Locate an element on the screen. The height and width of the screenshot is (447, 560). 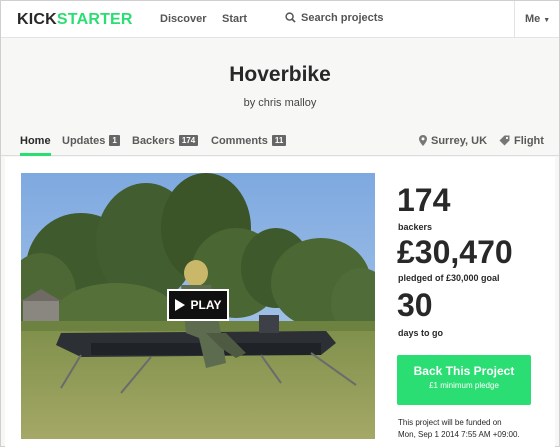
project-location-label: Surrey, UK is located at coordinates (459, 141).